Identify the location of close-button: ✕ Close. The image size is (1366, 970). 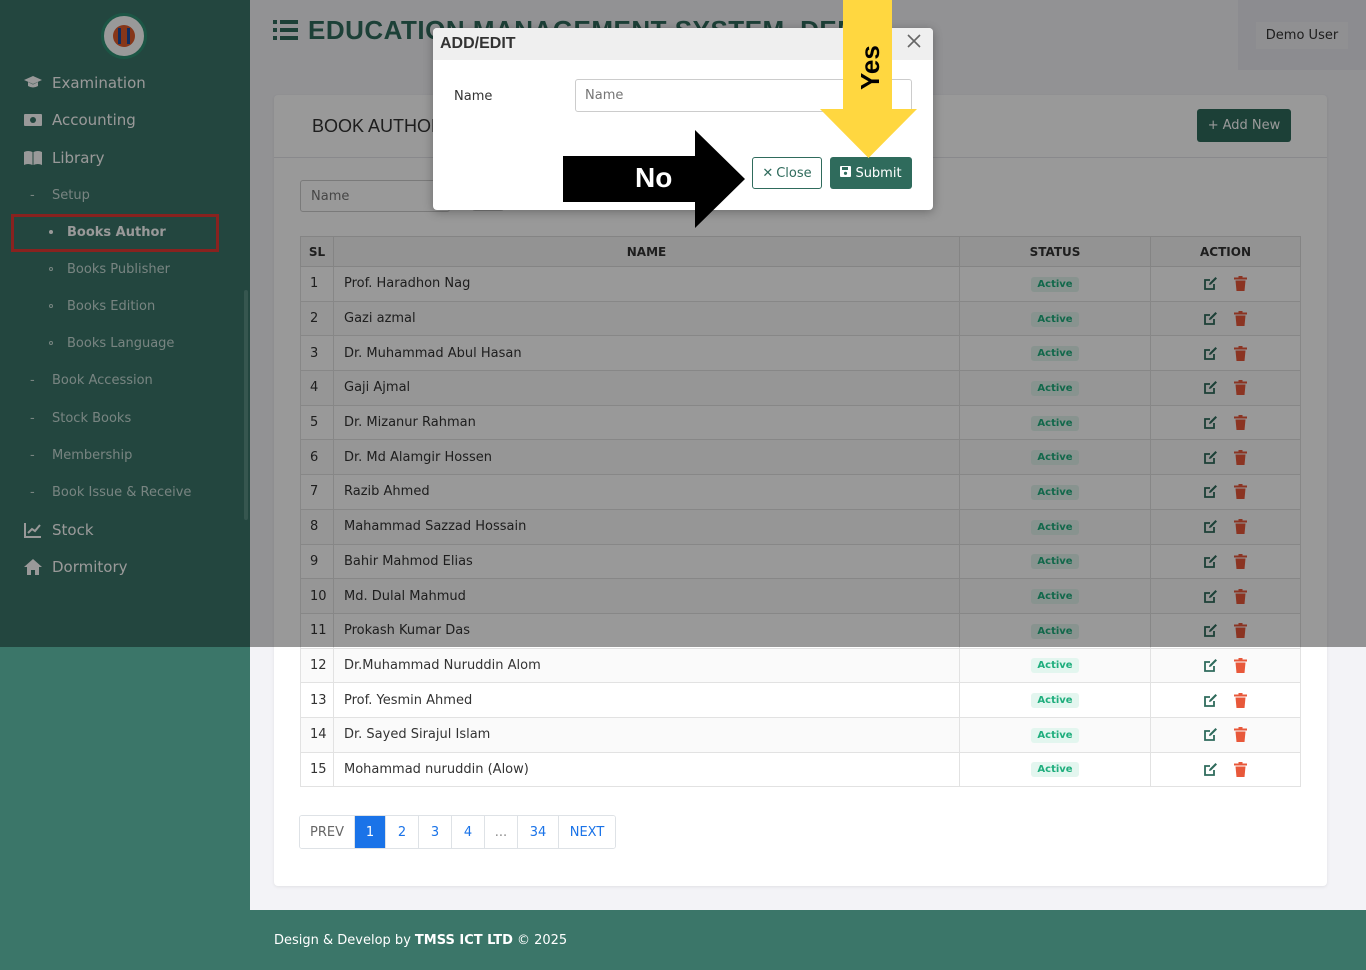
(787, 173).